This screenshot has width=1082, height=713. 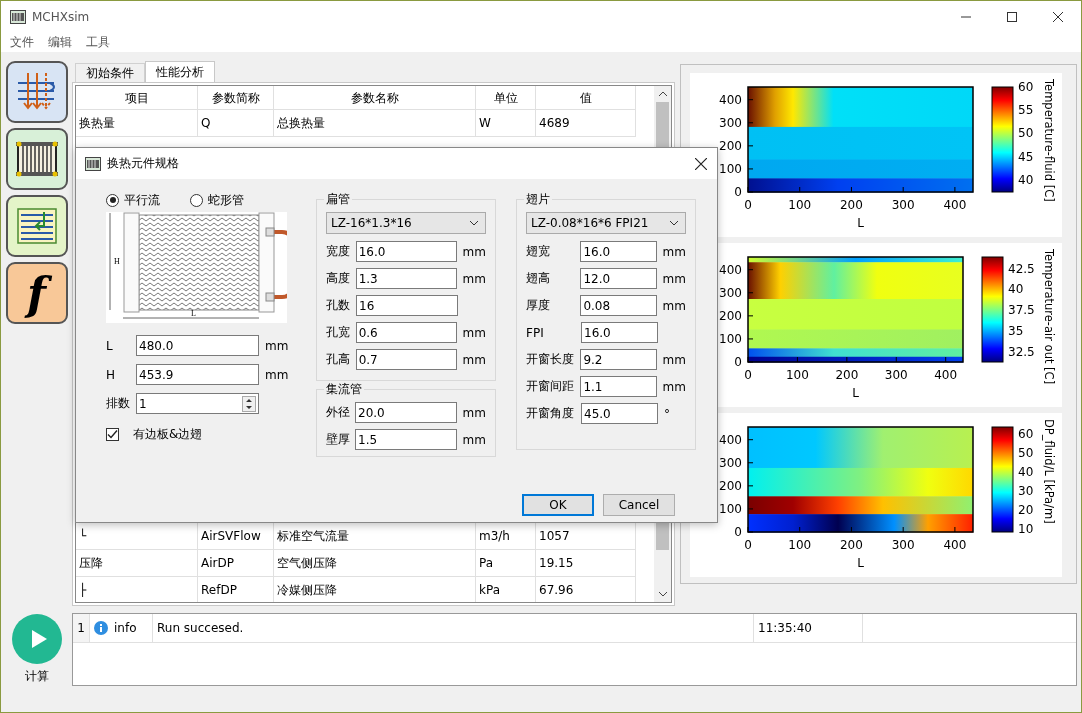 What do you see at coordinates (406, 332) in the screenshot?
I see `input-field: 0.6` at bounding box center [406, 332].